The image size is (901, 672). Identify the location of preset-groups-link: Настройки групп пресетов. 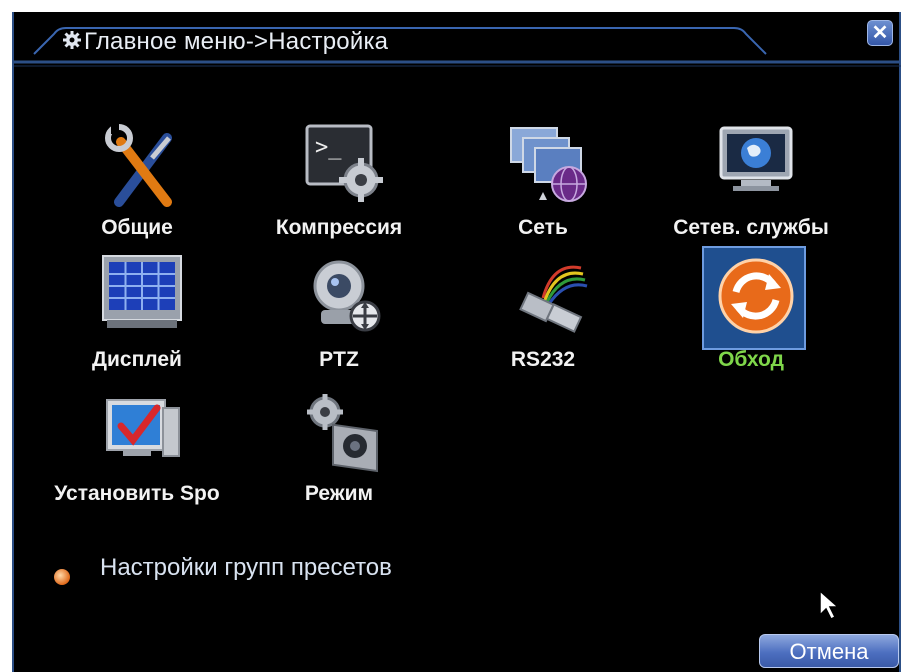
(246, 568).